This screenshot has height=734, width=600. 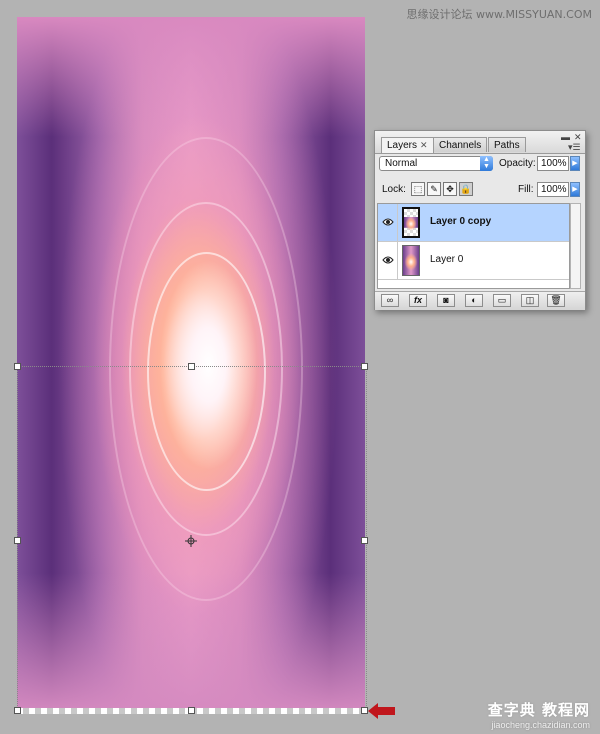 I want to click on tab-paths: Paths, so click(x=507, y=144).